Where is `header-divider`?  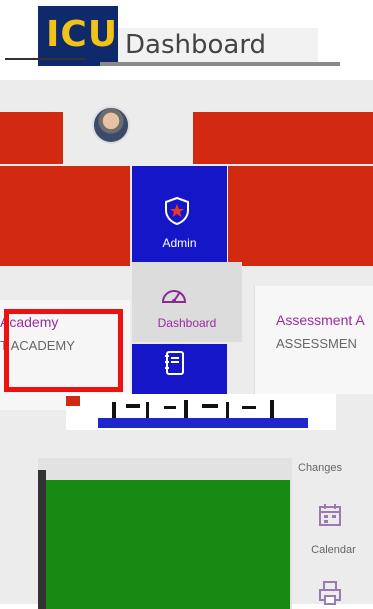 header-divider is located at coordinates (45, 59).